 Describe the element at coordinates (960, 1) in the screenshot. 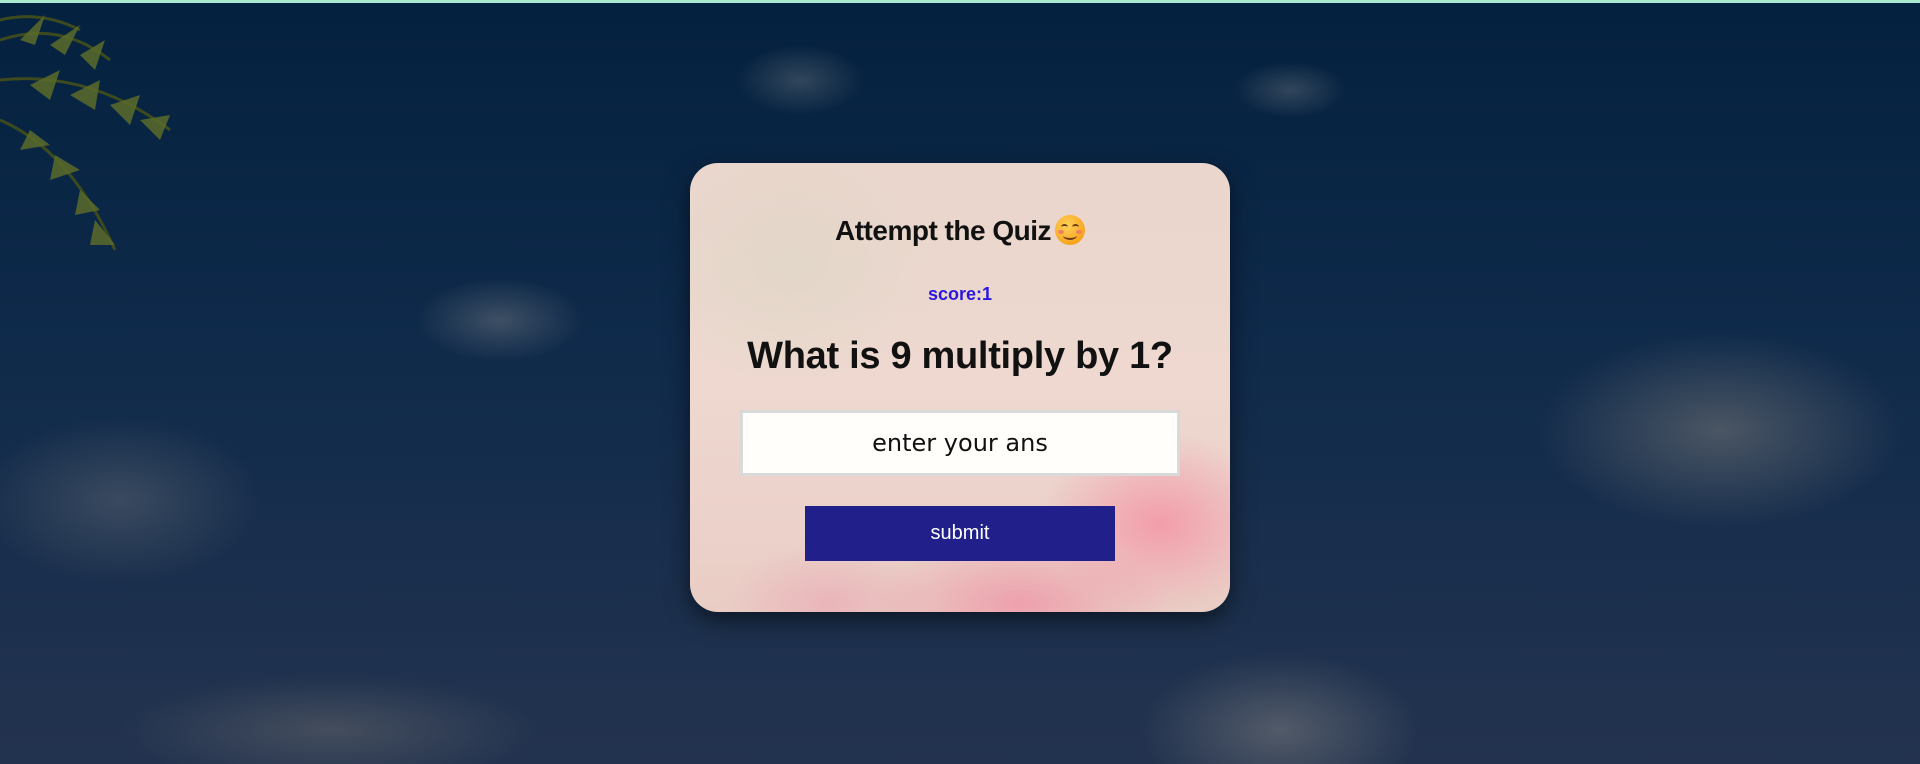

I see `browser-top-strip` at that location.